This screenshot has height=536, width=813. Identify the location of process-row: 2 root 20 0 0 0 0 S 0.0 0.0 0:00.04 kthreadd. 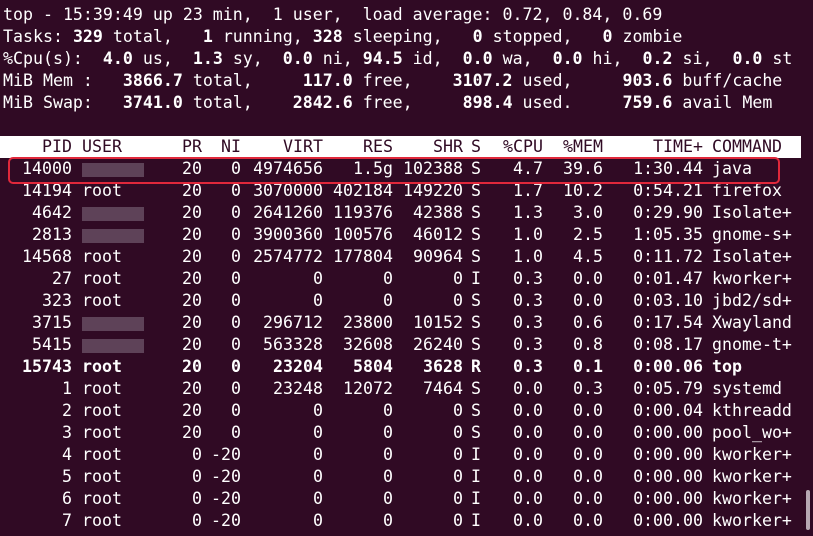
(400, 411).